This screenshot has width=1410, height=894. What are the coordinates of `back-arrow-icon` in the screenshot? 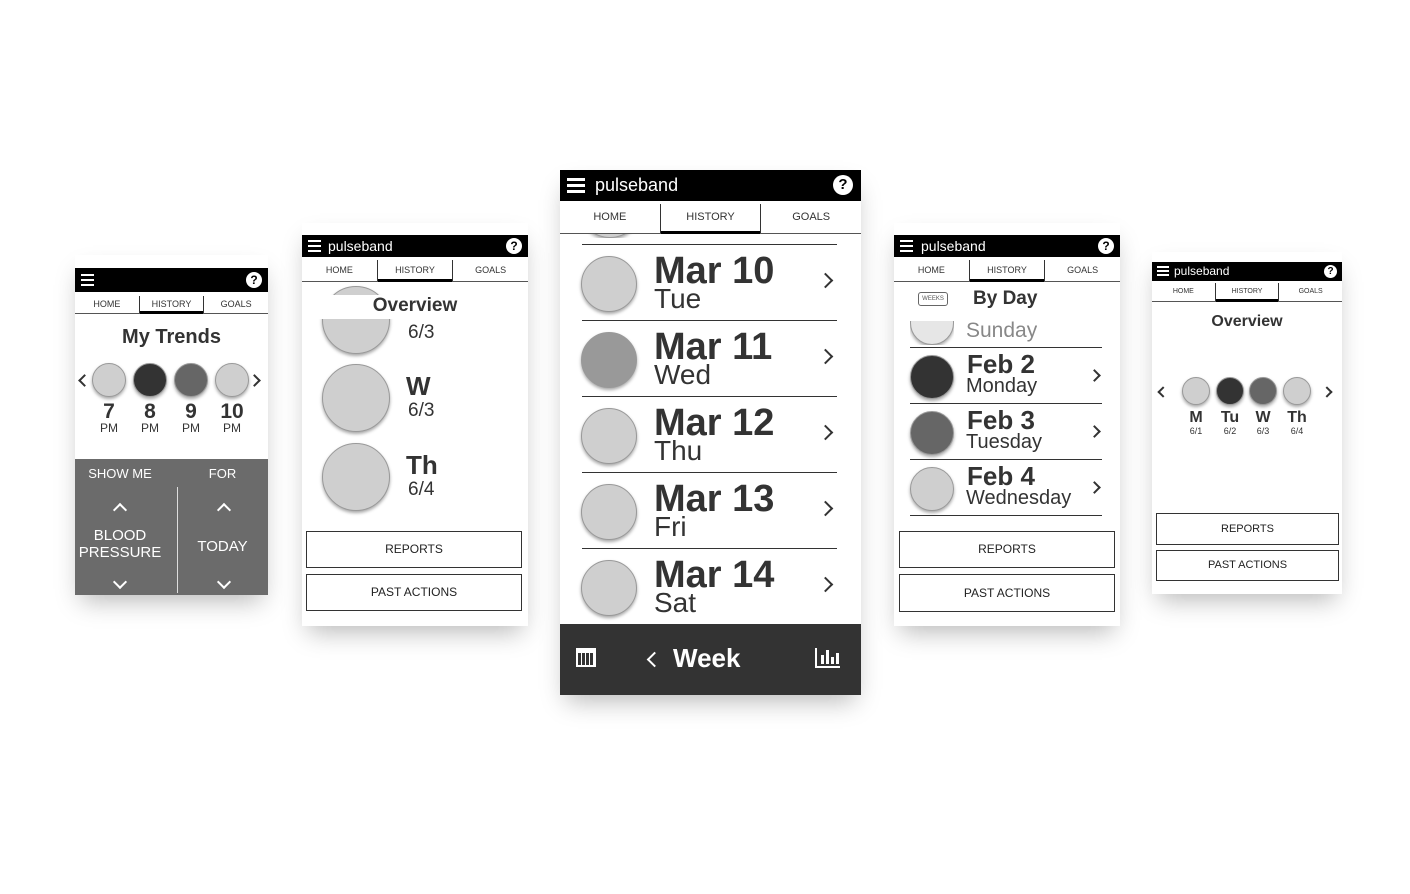 It's located at (654, 659).